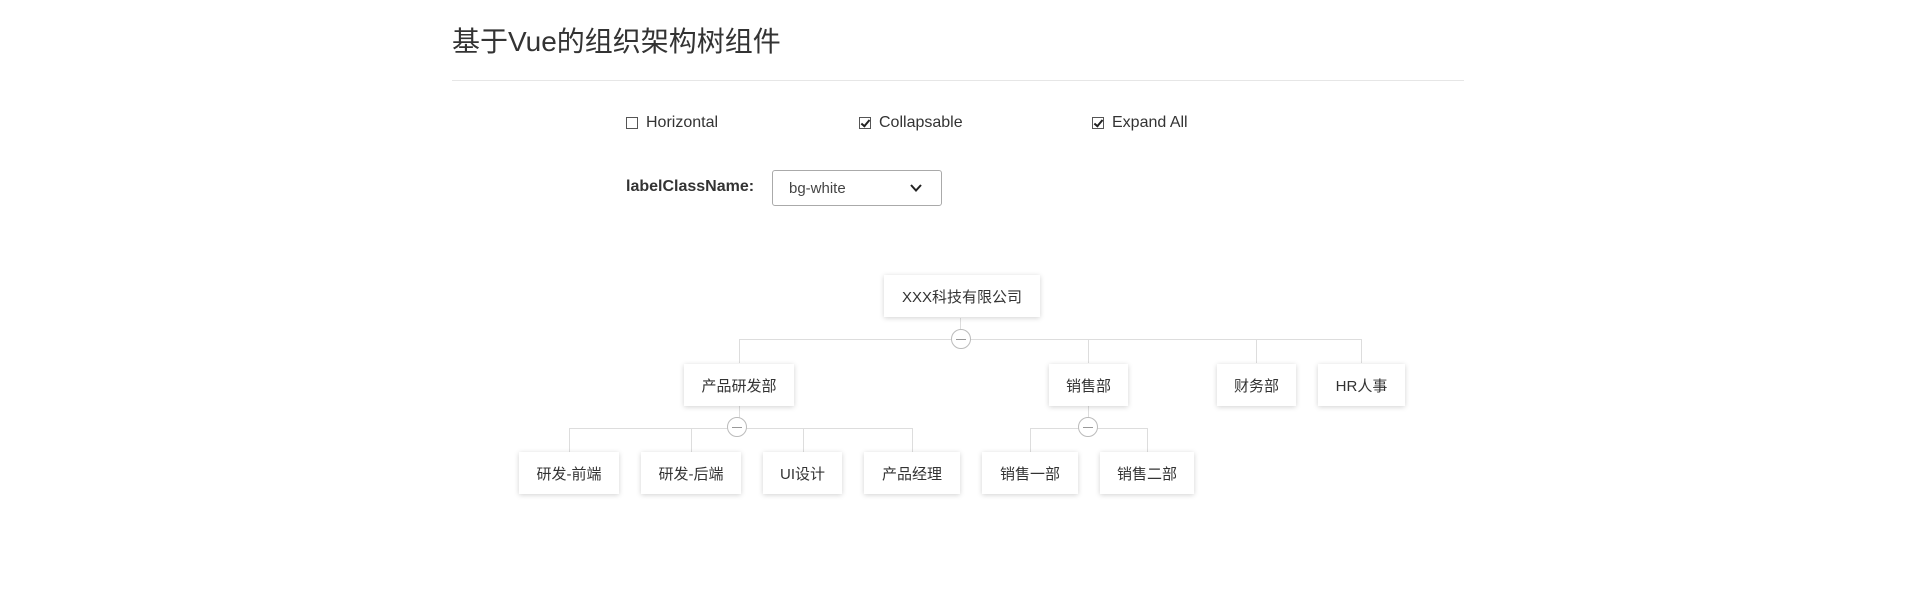 The height and width of the screenshot is (593, 1910). What do you see at coordinates (962, 296) in the screenshot?
I see `tree-node-root: XXX科技有限公司` at bounding box center [962, 296].